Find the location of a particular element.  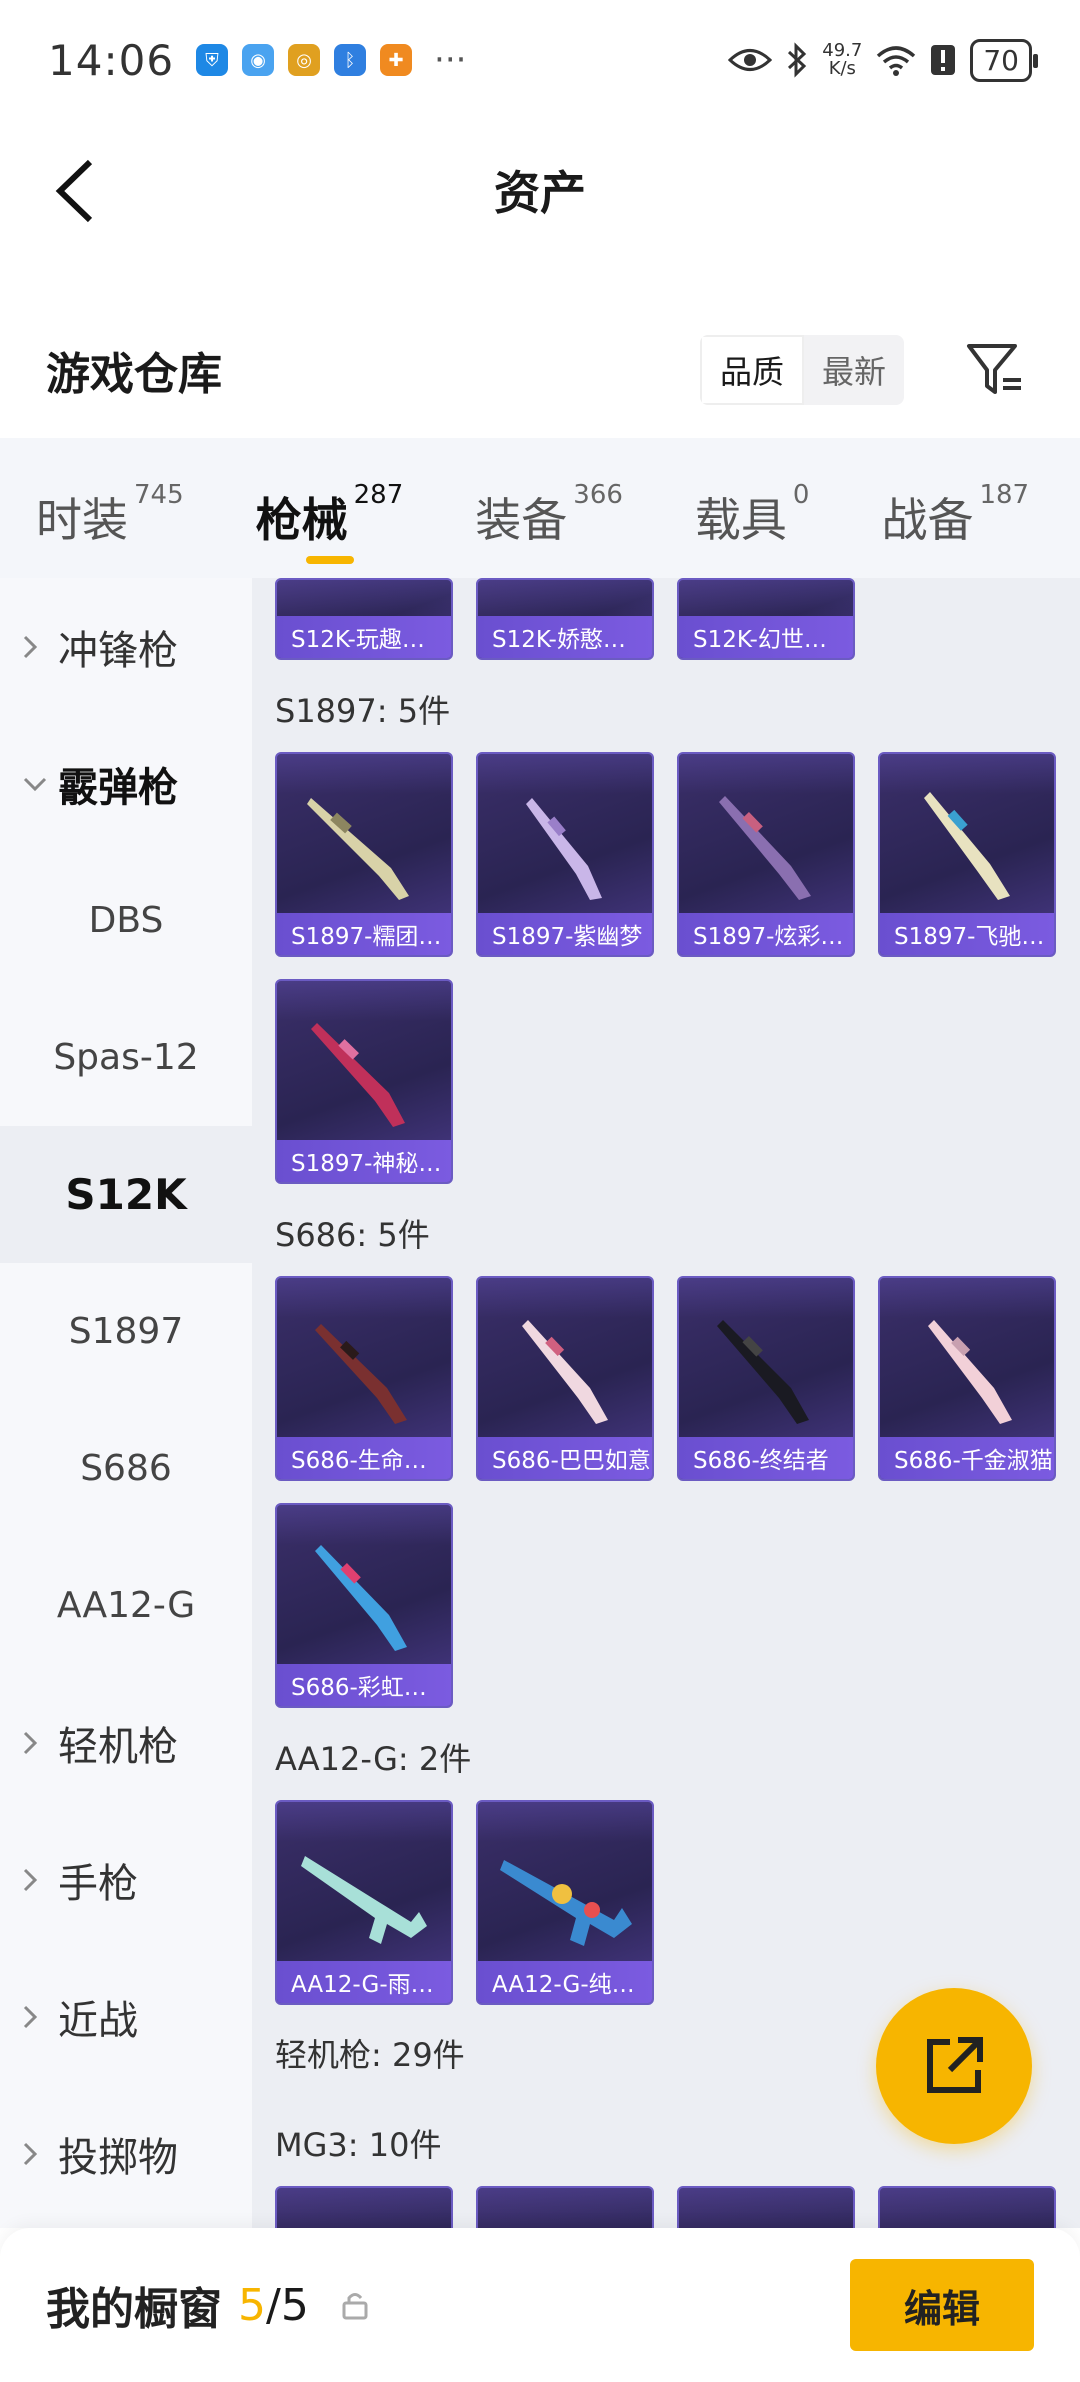

skin-card: S686-巴巴如意 is located at coordinates (565, 1378).